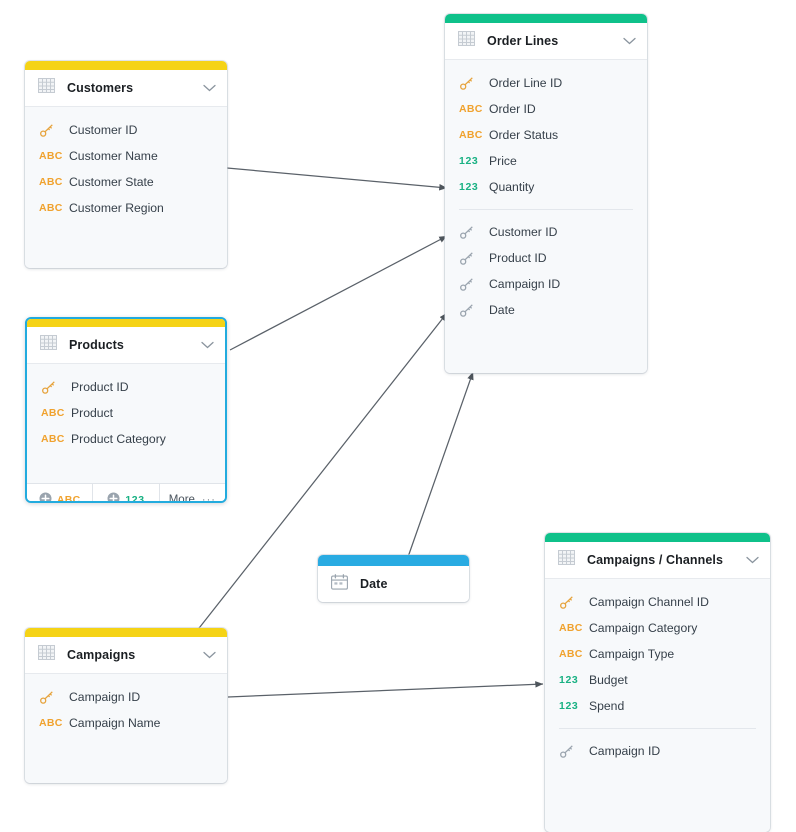  Describe the element at coordinates (546, 187) in the screenshot. I see `field-row: 123 Quantity` at that location.